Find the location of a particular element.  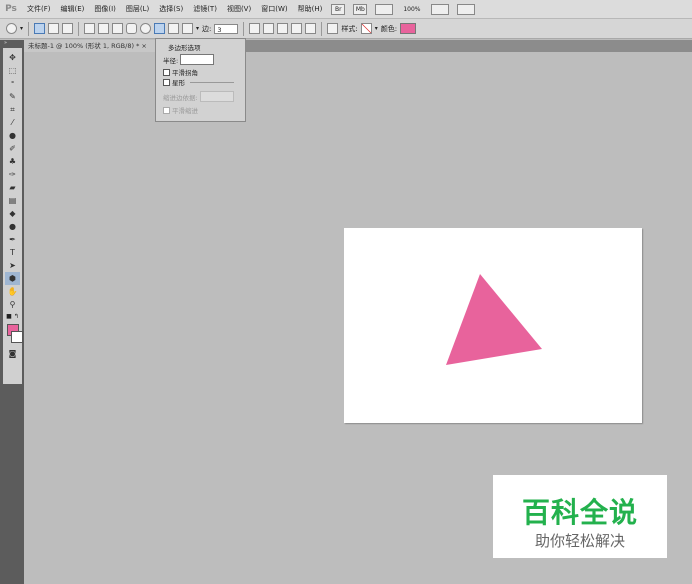

hand-icon: ✋ is located at coordinates (12, 291).